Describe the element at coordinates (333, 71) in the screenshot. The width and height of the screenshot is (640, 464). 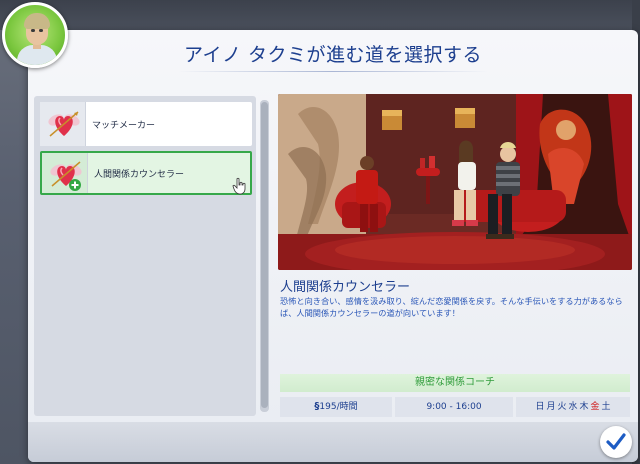
I see `title-divider` at that location.